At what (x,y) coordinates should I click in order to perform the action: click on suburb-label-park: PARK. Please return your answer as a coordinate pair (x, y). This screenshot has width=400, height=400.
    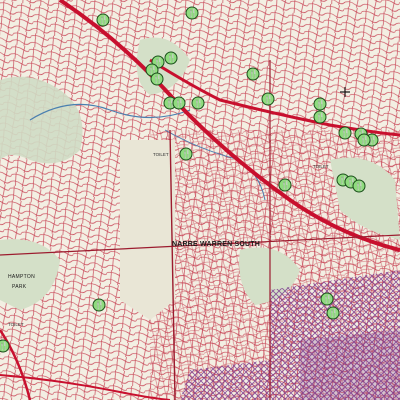
    Looking at the image, I should click on (19, 287).